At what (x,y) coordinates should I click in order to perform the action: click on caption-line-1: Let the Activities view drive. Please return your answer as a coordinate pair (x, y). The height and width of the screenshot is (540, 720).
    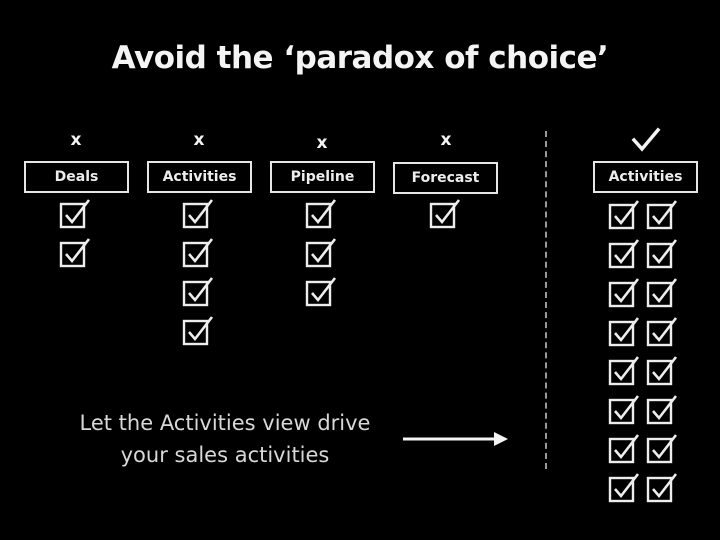
    Looking at the image, I should click on (225, 423).